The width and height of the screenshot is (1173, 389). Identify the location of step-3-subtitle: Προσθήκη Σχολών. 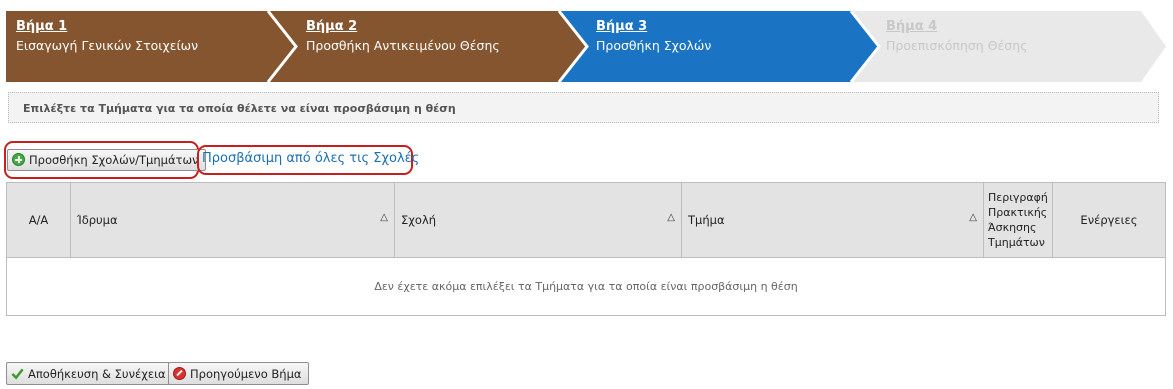
(654, 45).